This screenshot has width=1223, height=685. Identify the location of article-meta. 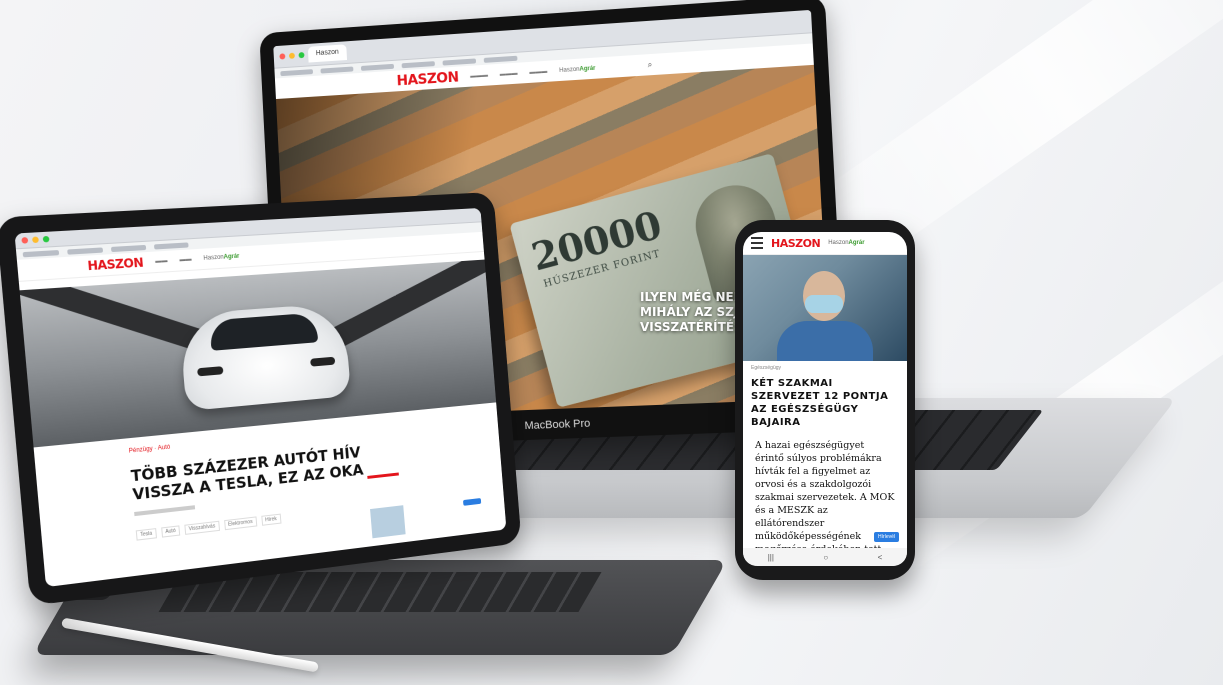
(165, 511).